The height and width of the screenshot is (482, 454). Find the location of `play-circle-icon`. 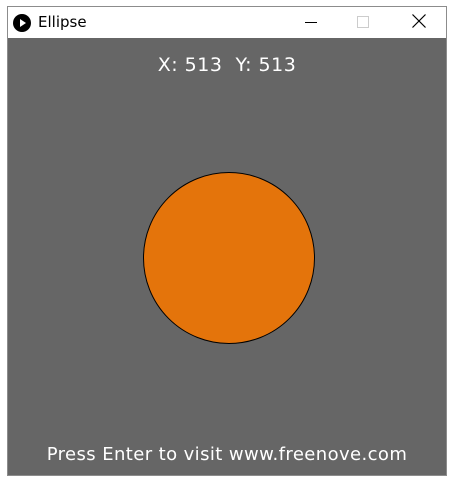

play-circle-icon is located at coordinates (22, 23).